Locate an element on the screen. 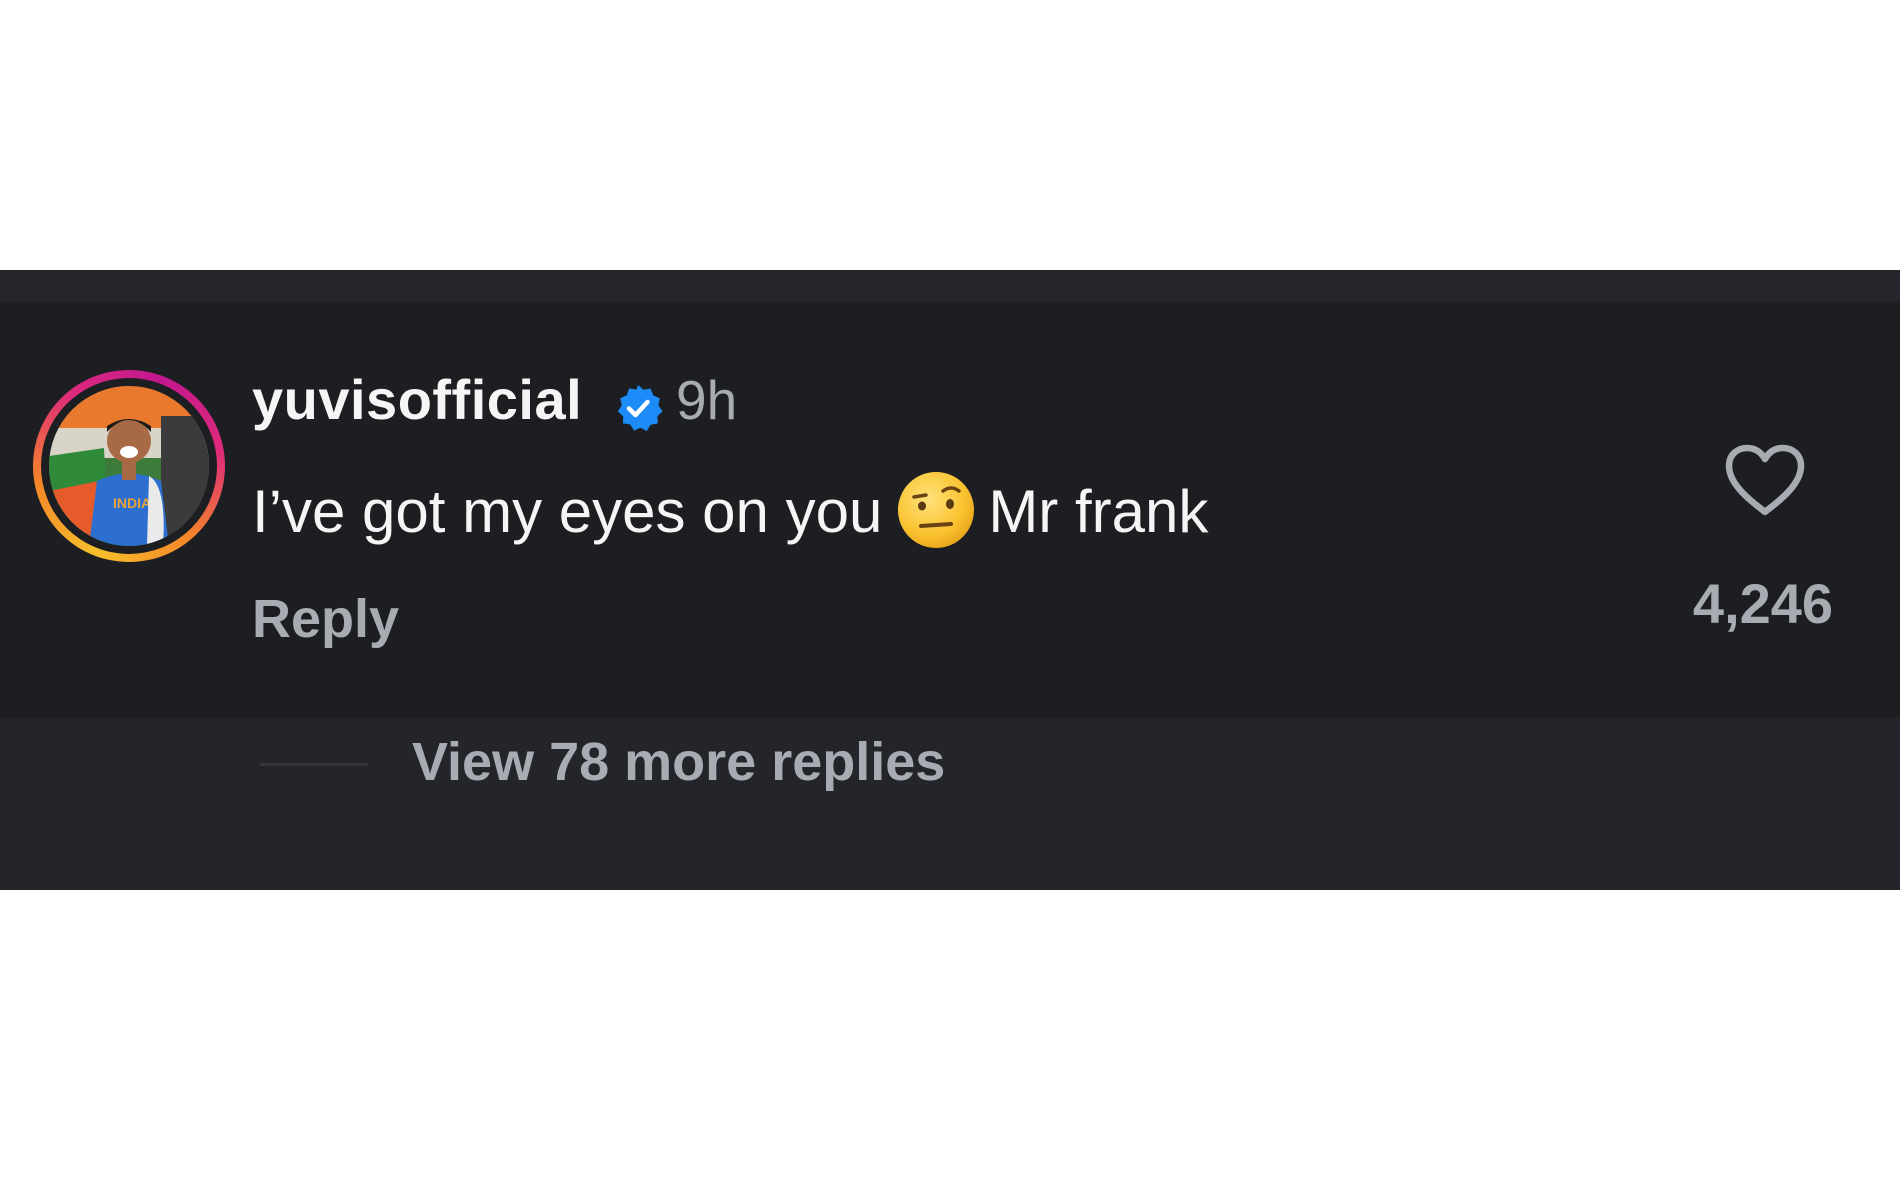 This screenshot has height=1200, width=1900. comment-body: I’ve got my eyes on you Mr frank is located at coordinates (730, 510).